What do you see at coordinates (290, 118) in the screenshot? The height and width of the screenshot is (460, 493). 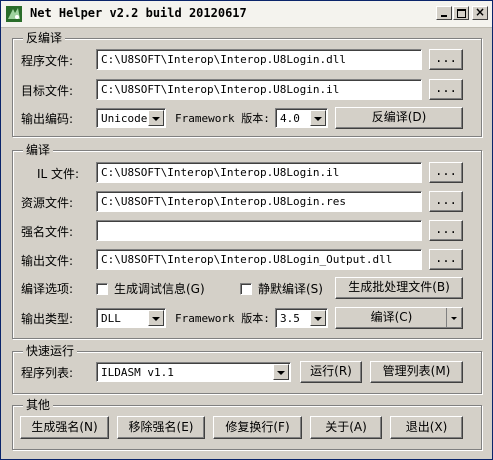 I see `decompile-framework-value: 4.0` at bounding box center [290, 118].